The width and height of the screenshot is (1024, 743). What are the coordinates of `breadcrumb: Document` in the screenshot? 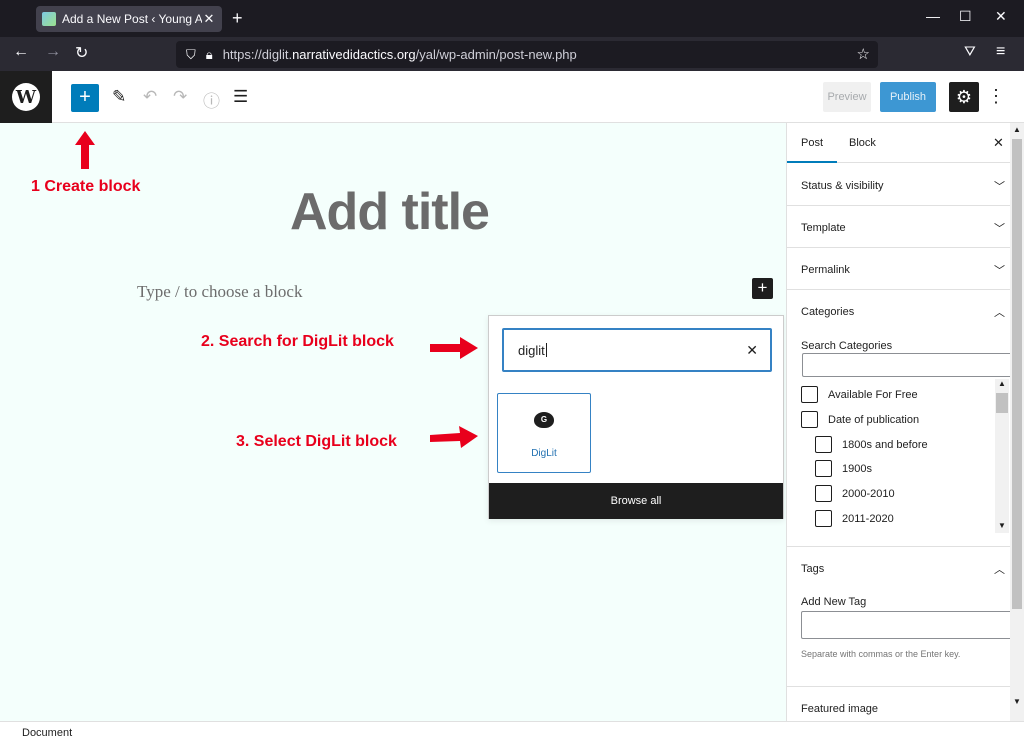 It's located at (512, 732).